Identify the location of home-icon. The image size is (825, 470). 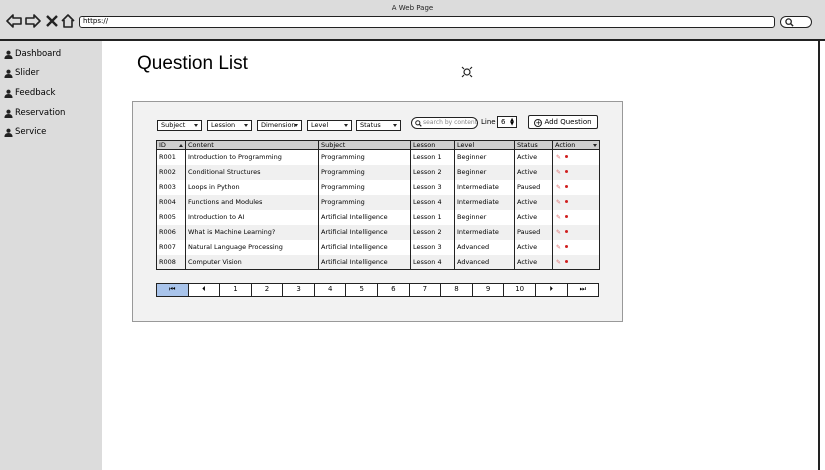
(68, 21).